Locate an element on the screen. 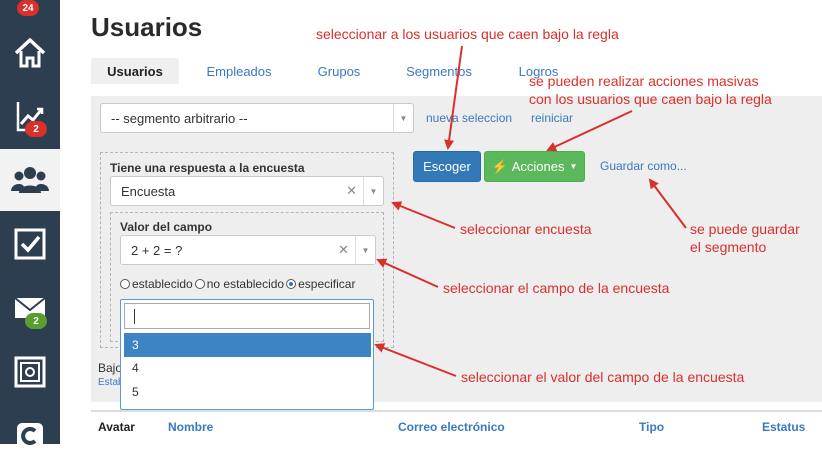 The height and width of the screenshot is (467, 822). radio-no-establecido is located at coordinates (199, 284).